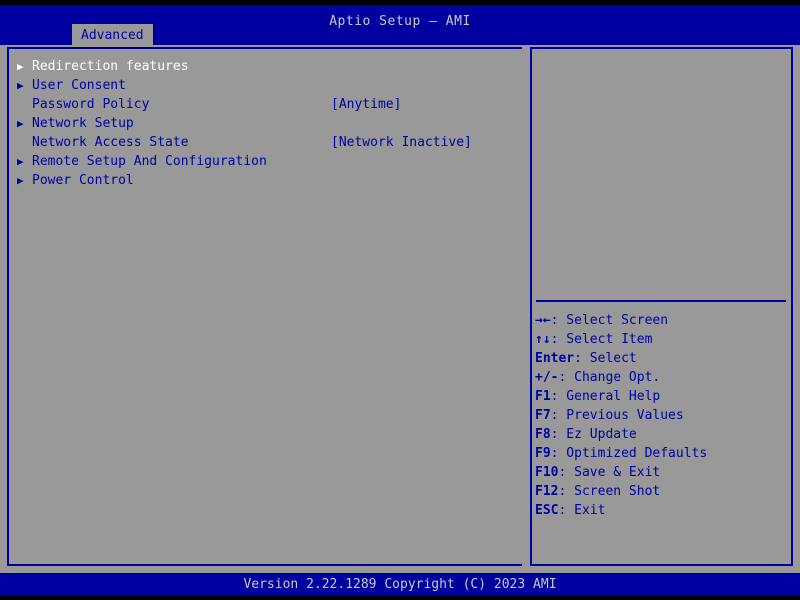 This screenshot has width=800, height=600. Describe the element at coordinates (543, 453) in the screenshot. I see `help-key: F9` at that location.